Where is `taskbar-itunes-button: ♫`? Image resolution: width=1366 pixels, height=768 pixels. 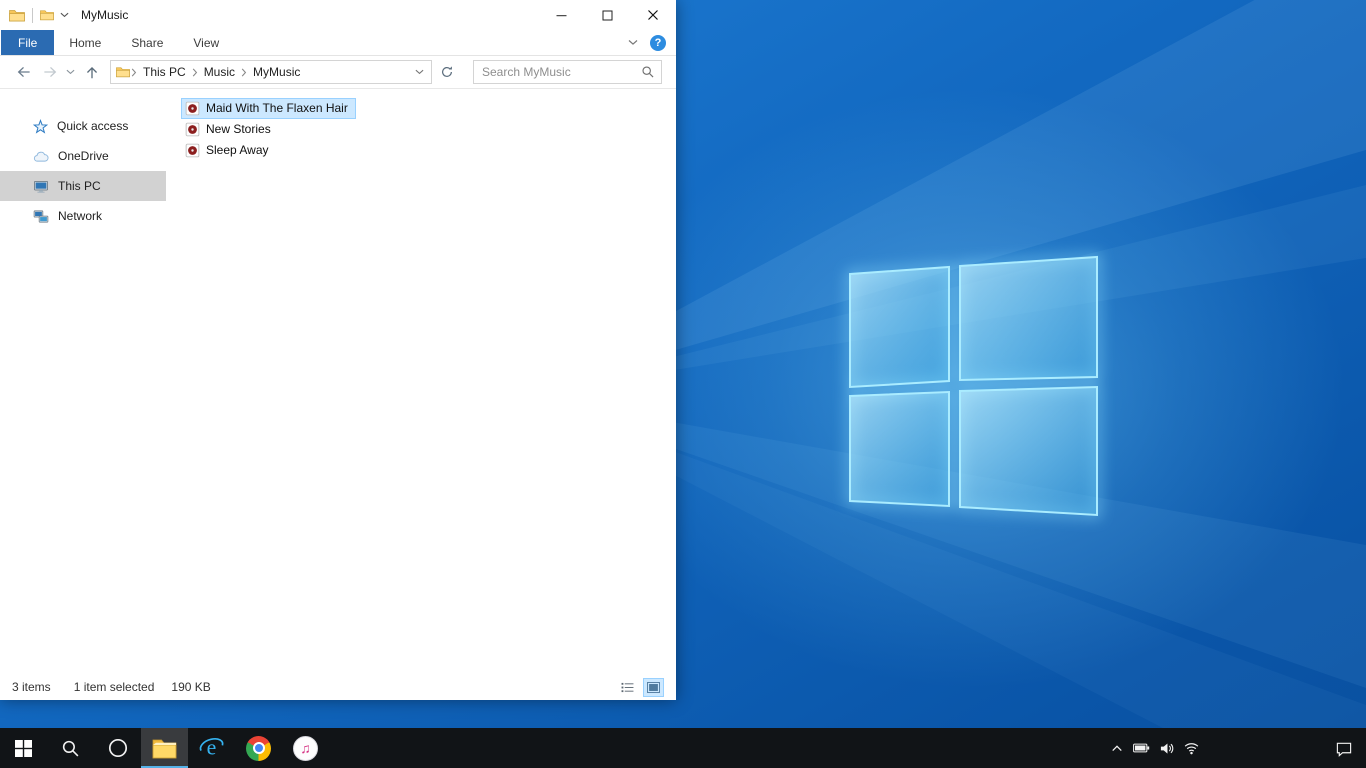
taskbar-itunes-button: ♫ is located at coordinates (305, 748).